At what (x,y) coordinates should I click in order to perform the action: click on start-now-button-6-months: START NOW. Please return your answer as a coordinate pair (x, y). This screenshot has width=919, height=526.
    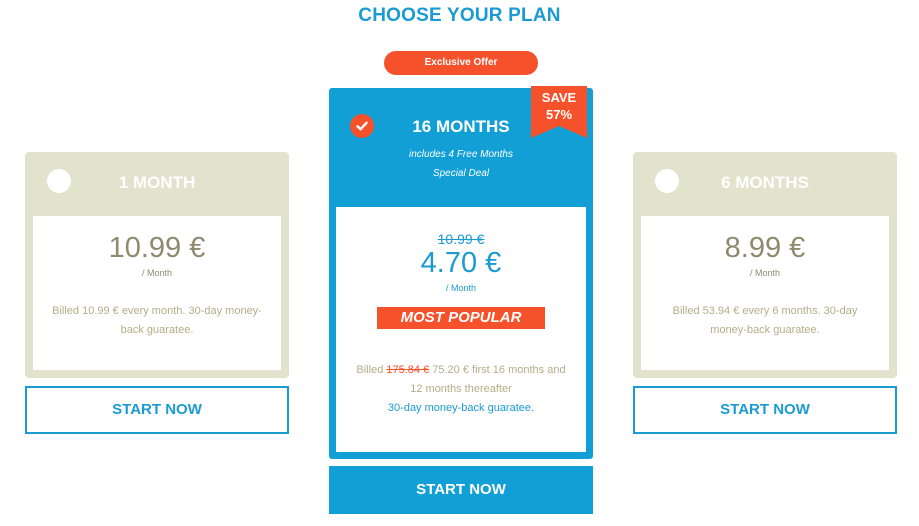
    Looking at the image, I should click on (765, 410).